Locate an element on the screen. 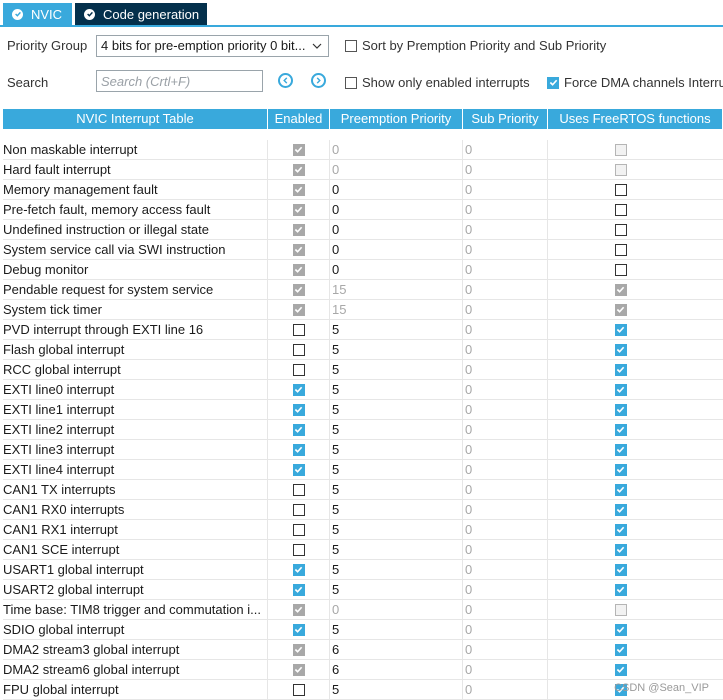 Image resolution: width=723 pixels, height=700 pixels. search-input is located at coordinates (179, 81).